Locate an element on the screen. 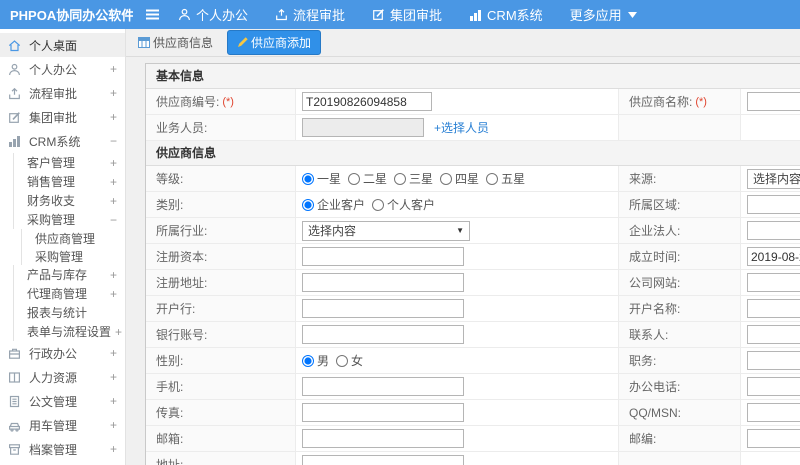  field-label: QQ/MSN: is located at coordinates (655, 412).